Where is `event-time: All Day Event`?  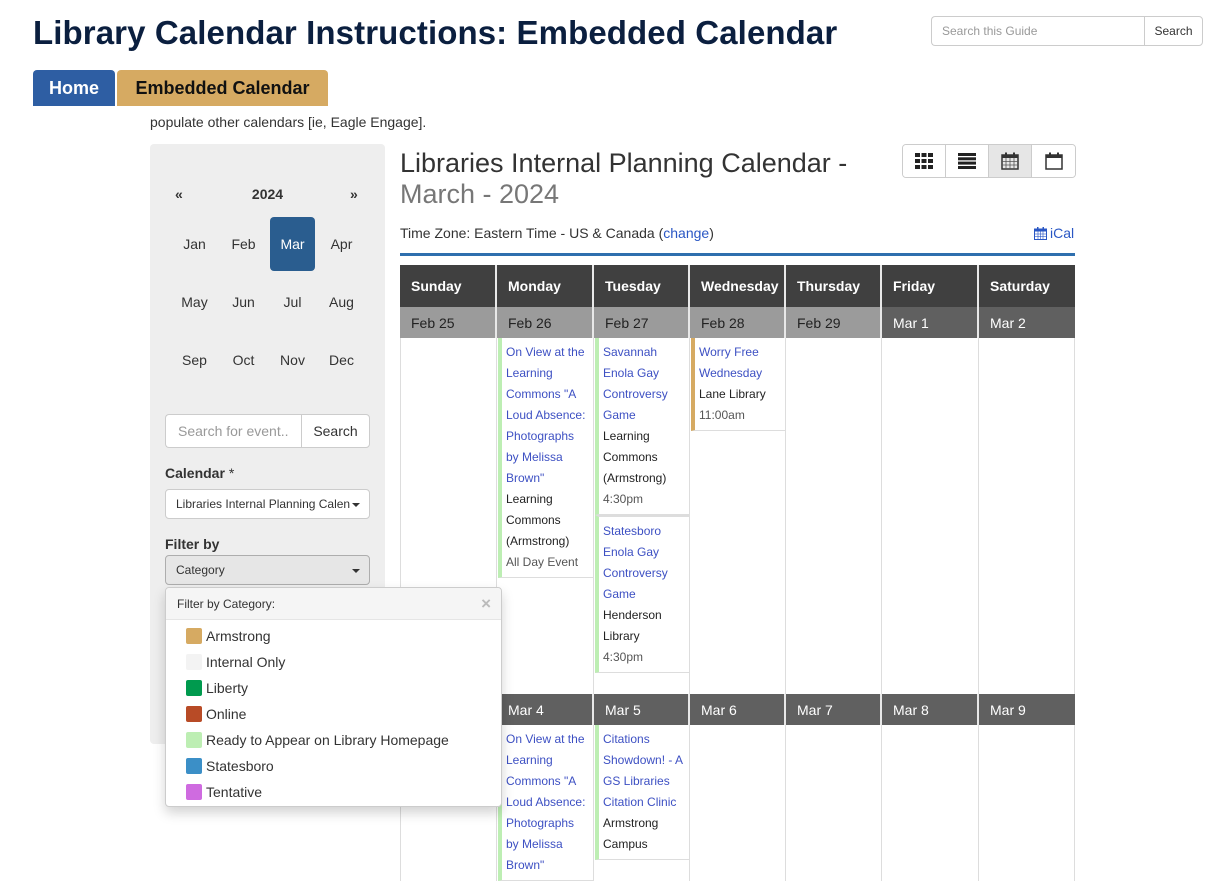
event-time: All Day Event is located at coordinates (542, 562).